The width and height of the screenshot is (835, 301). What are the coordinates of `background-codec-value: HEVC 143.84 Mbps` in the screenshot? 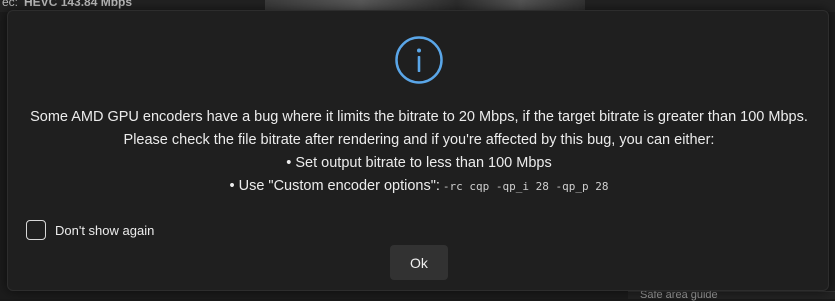 It's located at (78, 4).